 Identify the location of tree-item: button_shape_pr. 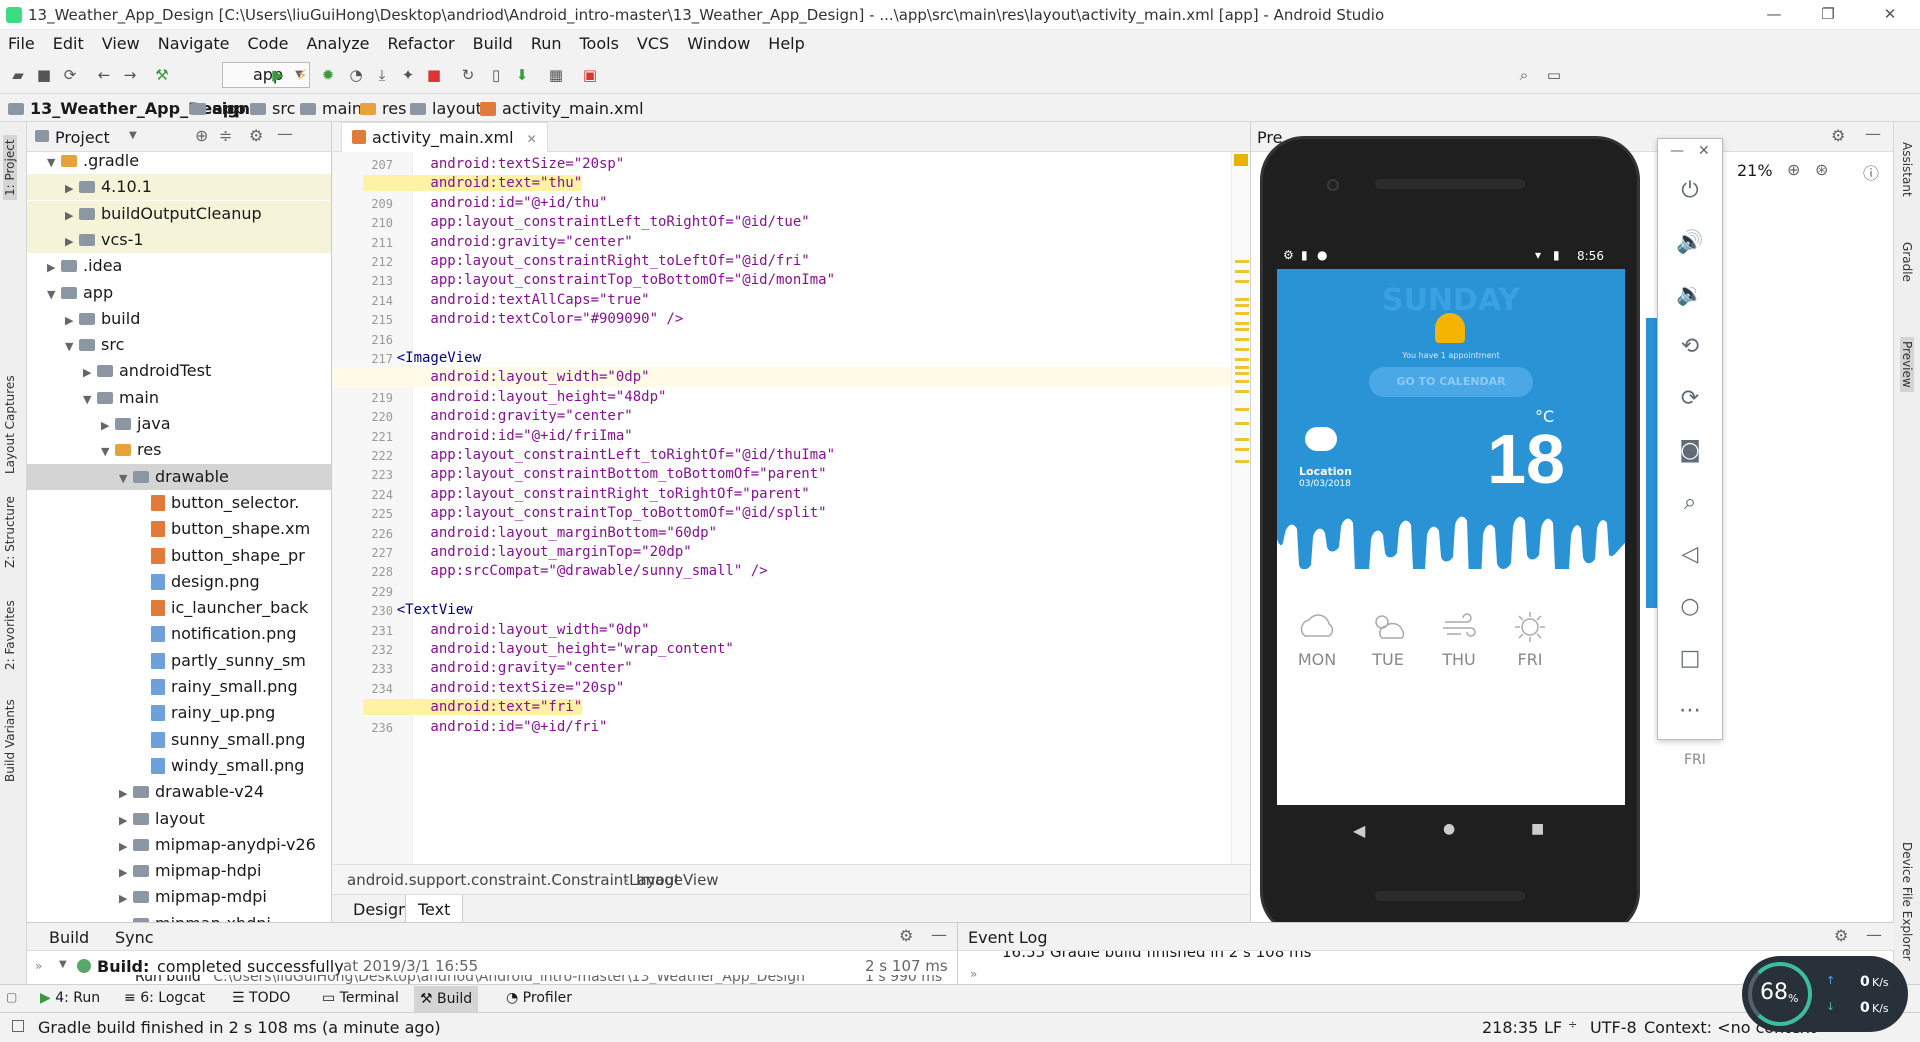
(179, 556).